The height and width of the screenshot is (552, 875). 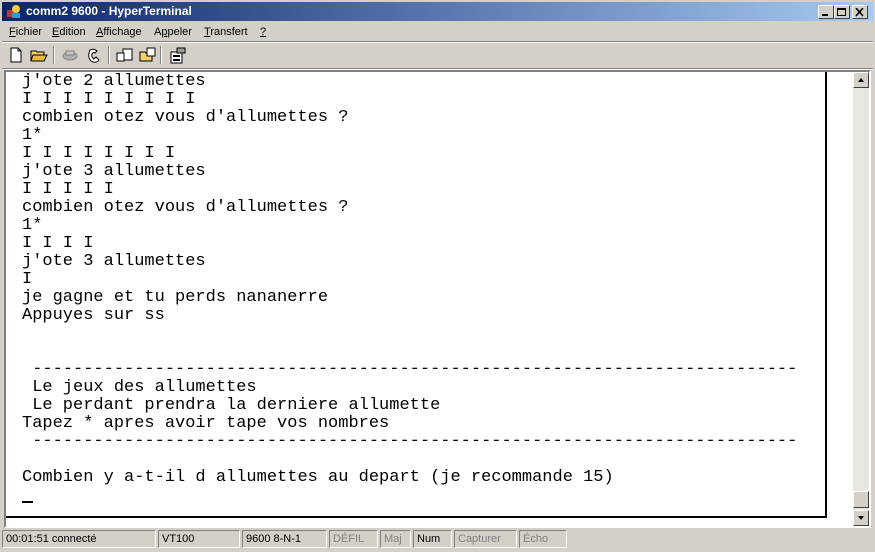 What do you see at coordinates (109, 99) in the screenshot?
I see `terminal-line: I I I I I I I I I` at bounding box center [109, 99].